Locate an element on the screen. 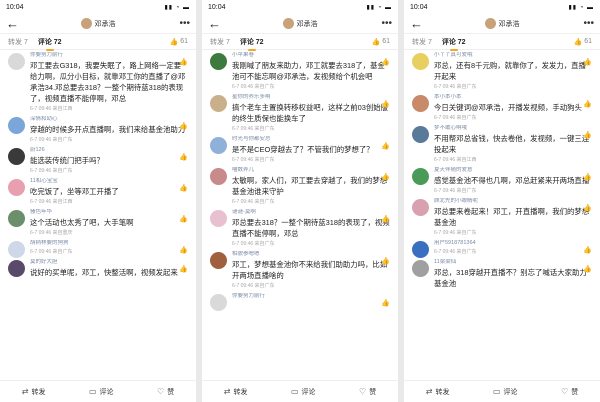 The height and width of the screenshot is (402, 600). comment-item: 你要努力前行 👍 is located at coordinates (300, 301).